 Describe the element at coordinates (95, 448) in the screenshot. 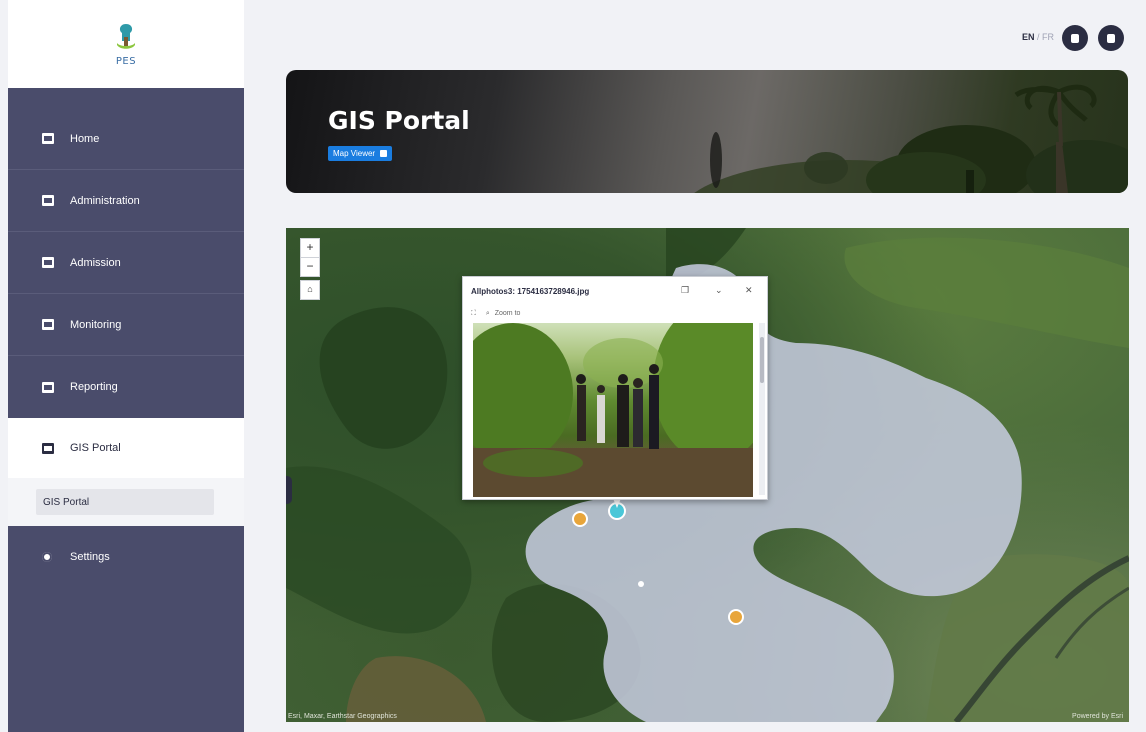

I see `sidebar-item-label: GIS Portal` at that location.